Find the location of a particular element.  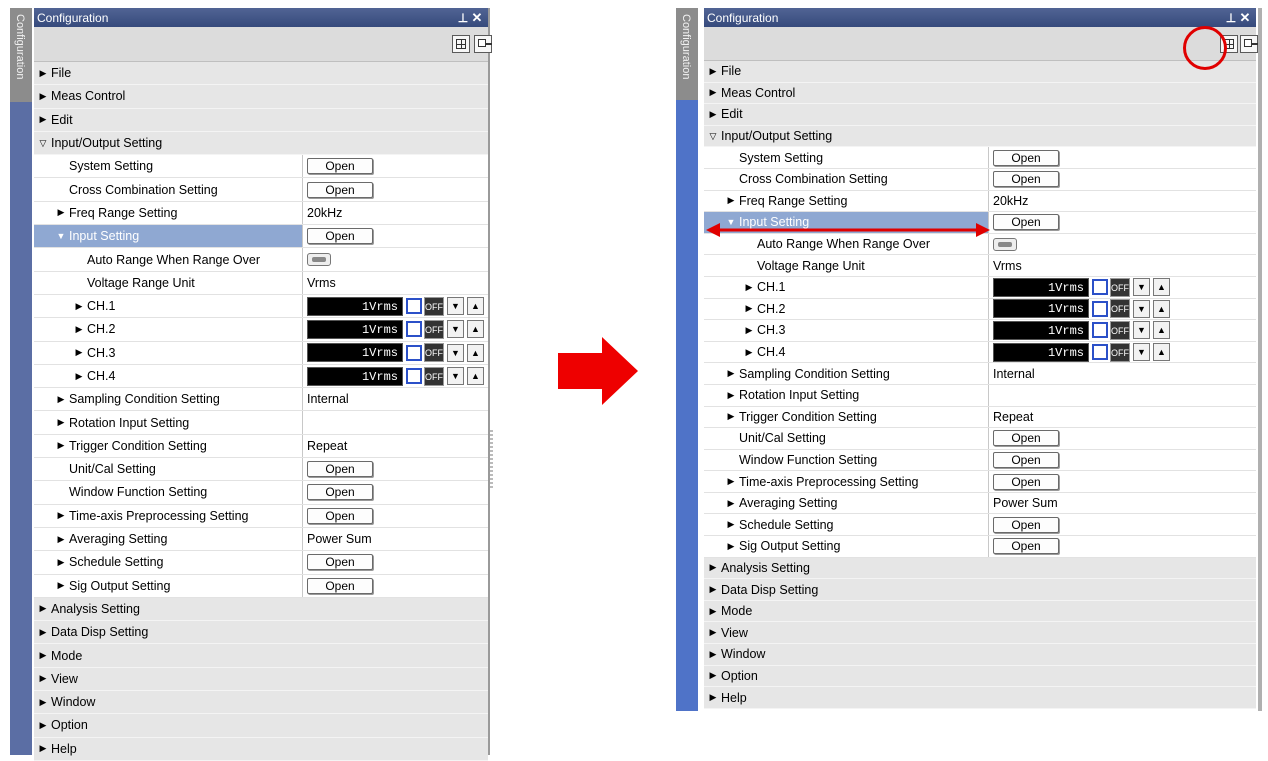

tree-row-ch-4: ▶ CH.4 1Vrms OFF ▼ ▲ is located at coordinates (261, 376).